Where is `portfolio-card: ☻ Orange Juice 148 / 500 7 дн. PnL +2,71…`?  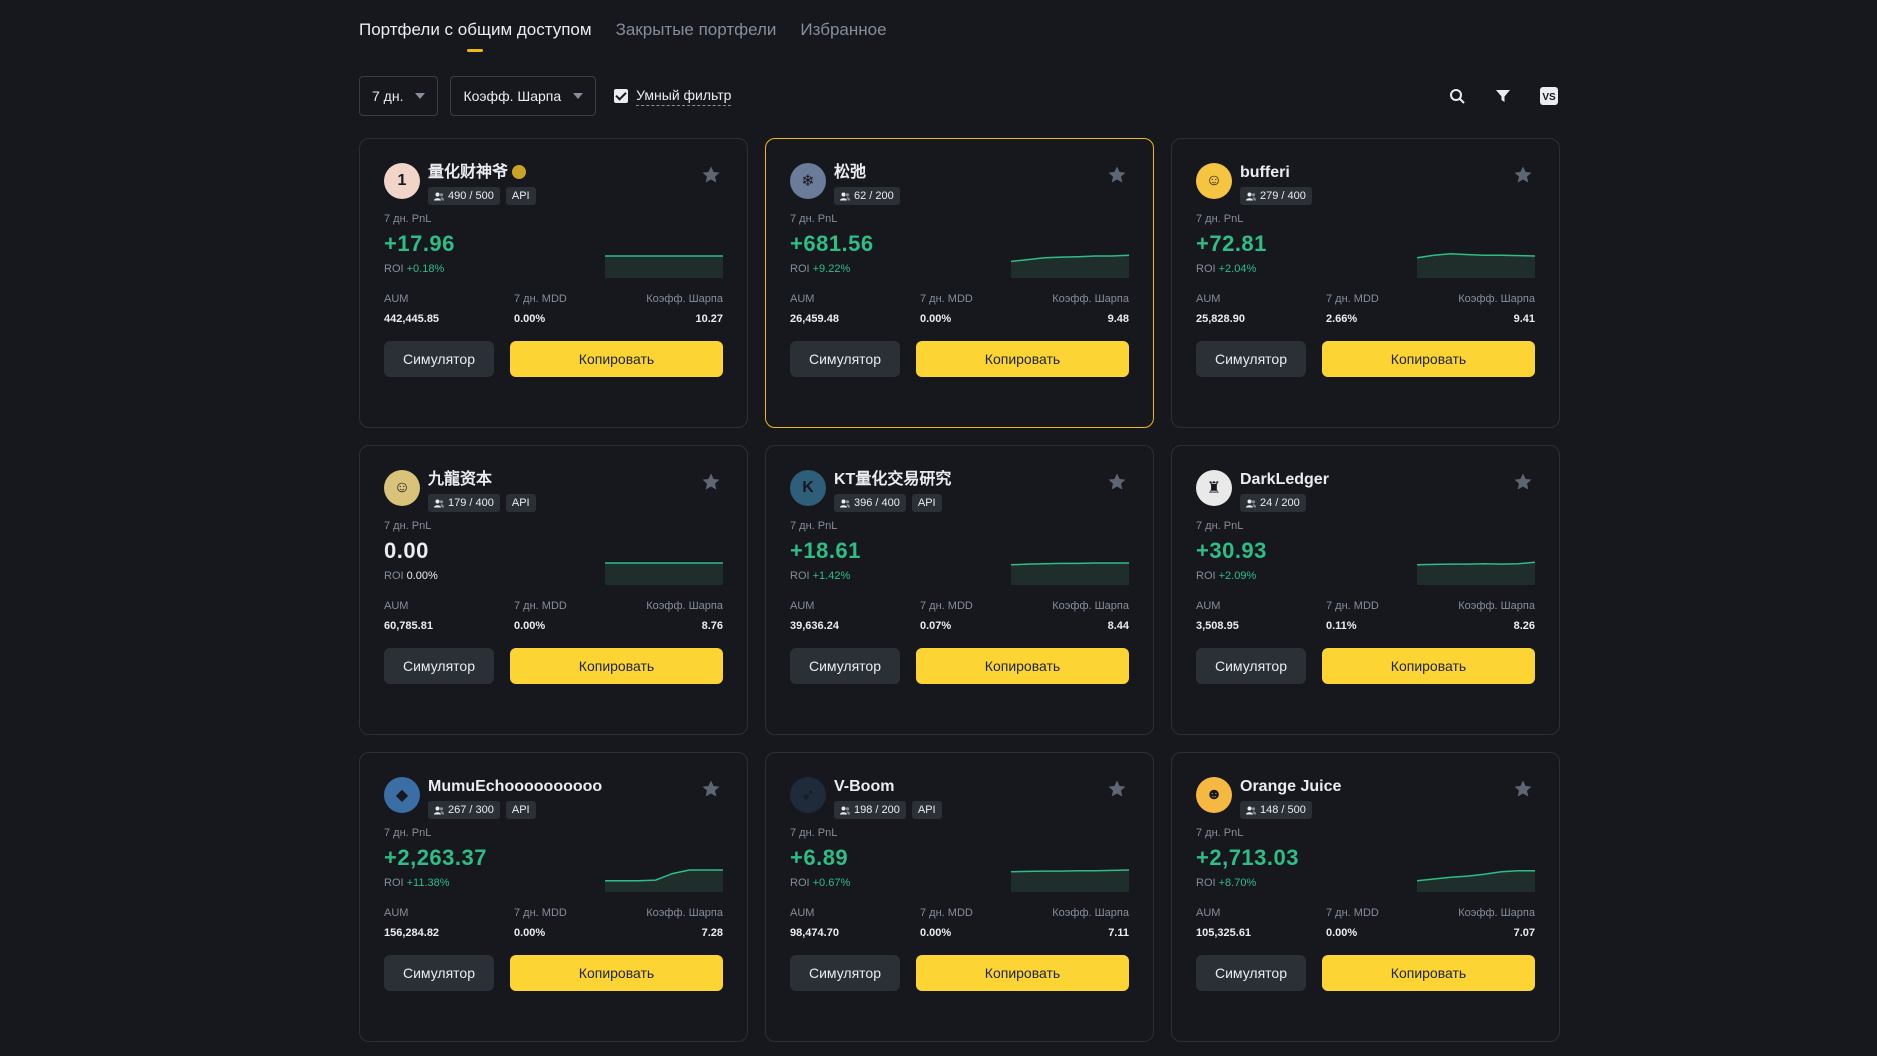
portfolio-card: ☻ Orange Juice 148 / 500 7 дн. PnL +2,71… is located at coordinates (1365, 897).